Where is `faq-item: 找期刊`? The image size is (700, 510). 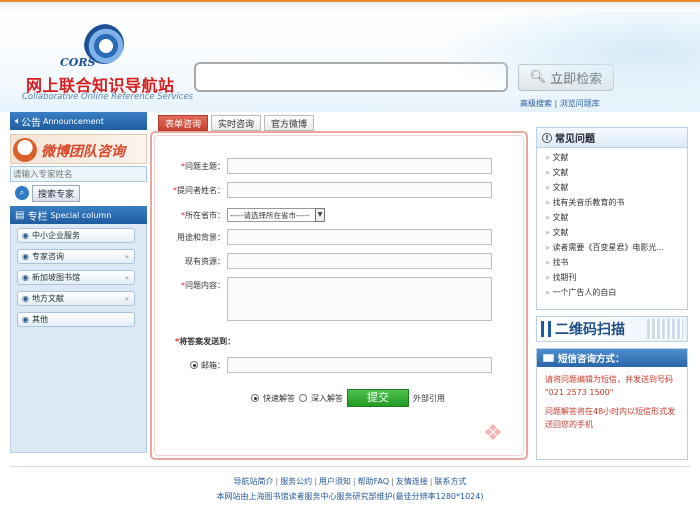
faq-item: 找期刊 is located at coordinates (616, 279).